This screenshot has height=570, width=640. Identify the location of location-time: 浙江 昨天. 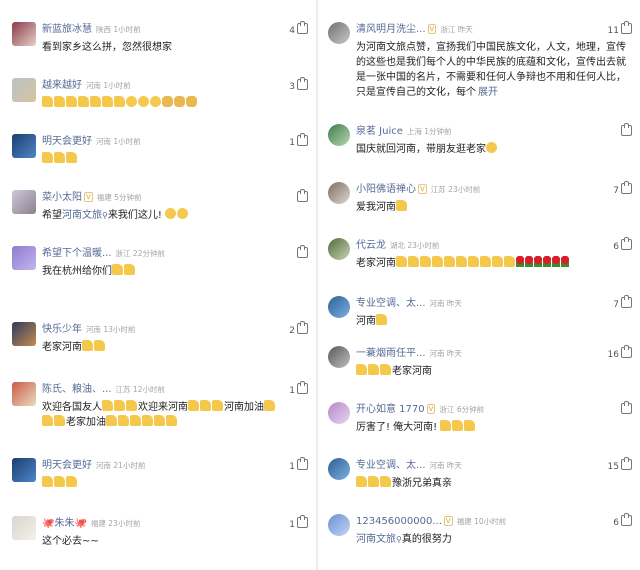
(456, 29).